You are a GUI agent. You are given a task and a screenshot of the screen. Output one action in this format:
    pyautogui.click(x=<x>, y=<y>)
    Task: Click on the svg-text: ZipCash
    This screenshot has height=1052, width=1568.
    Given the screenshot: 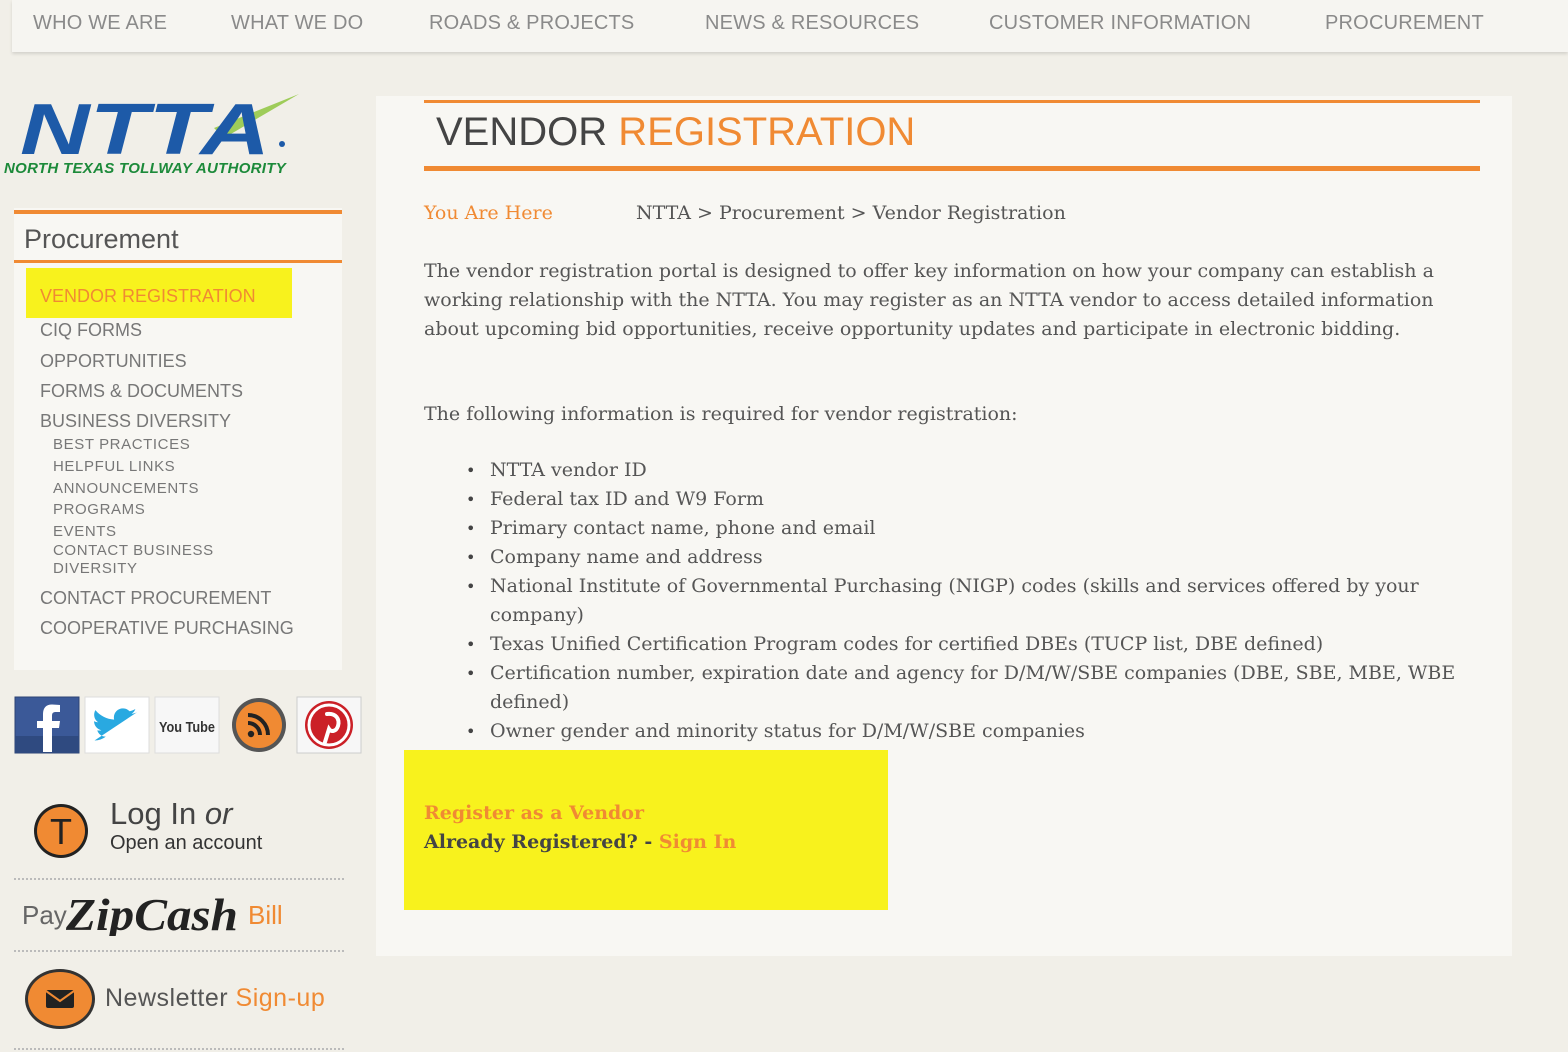 What is the action you would take?
    pyautogui.click(x=152, y=913)
    